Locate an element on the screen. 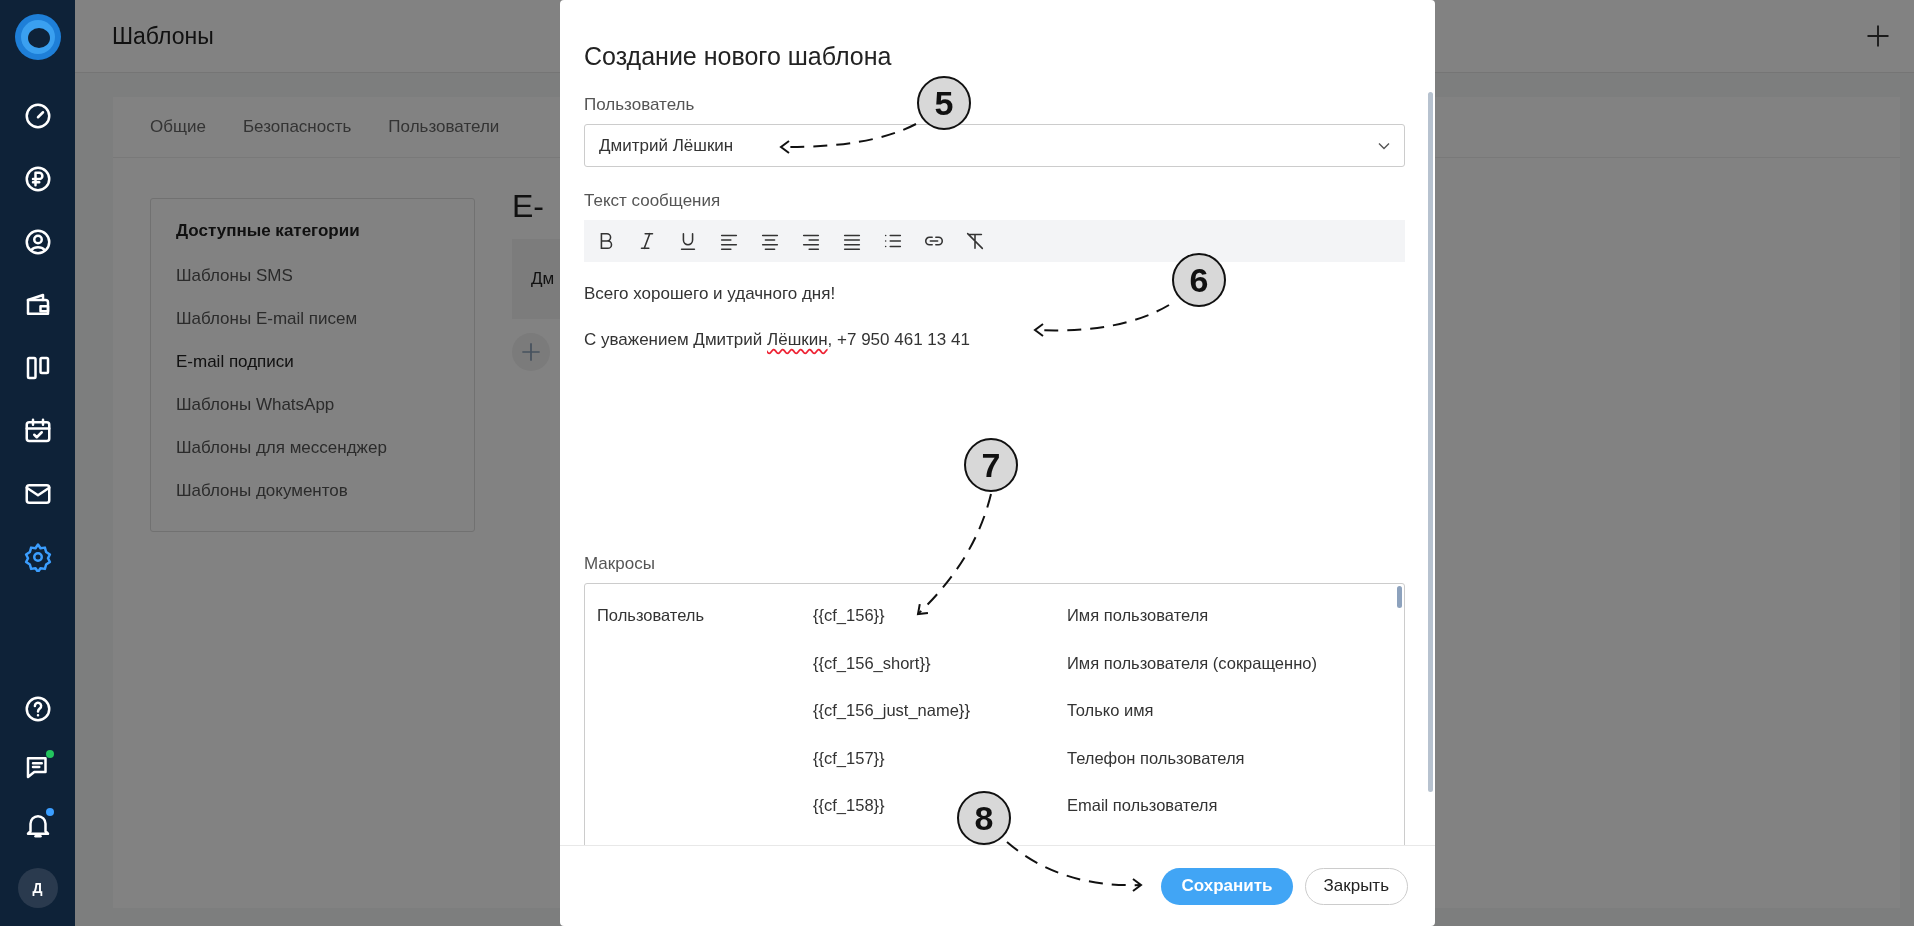 This screenshot has width=1914, height=926. tab: Общие is located at coordinates (178, 127).